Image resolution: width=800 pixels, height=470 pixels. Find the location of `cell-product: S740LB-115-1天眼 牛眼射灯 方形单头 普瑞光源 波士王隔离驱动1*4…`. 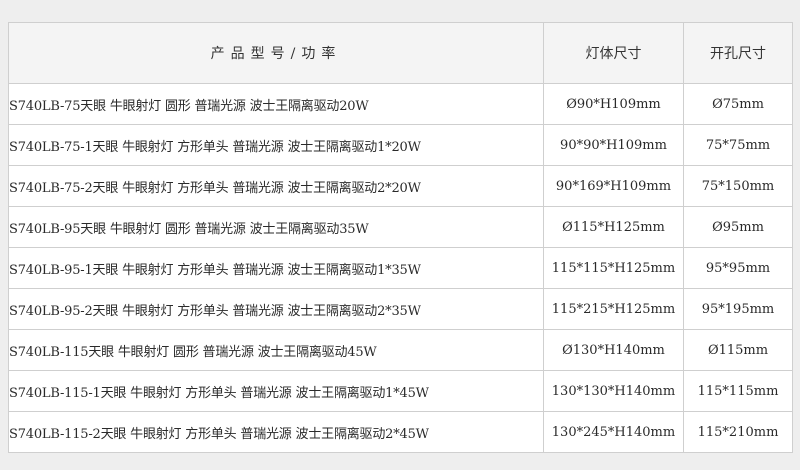

cell-product: S740LB-115-1天眼 牛眼射灯 方形单头 普瑞光源 波士王隔离驱动1*4… is located at coordinates (276, 391).